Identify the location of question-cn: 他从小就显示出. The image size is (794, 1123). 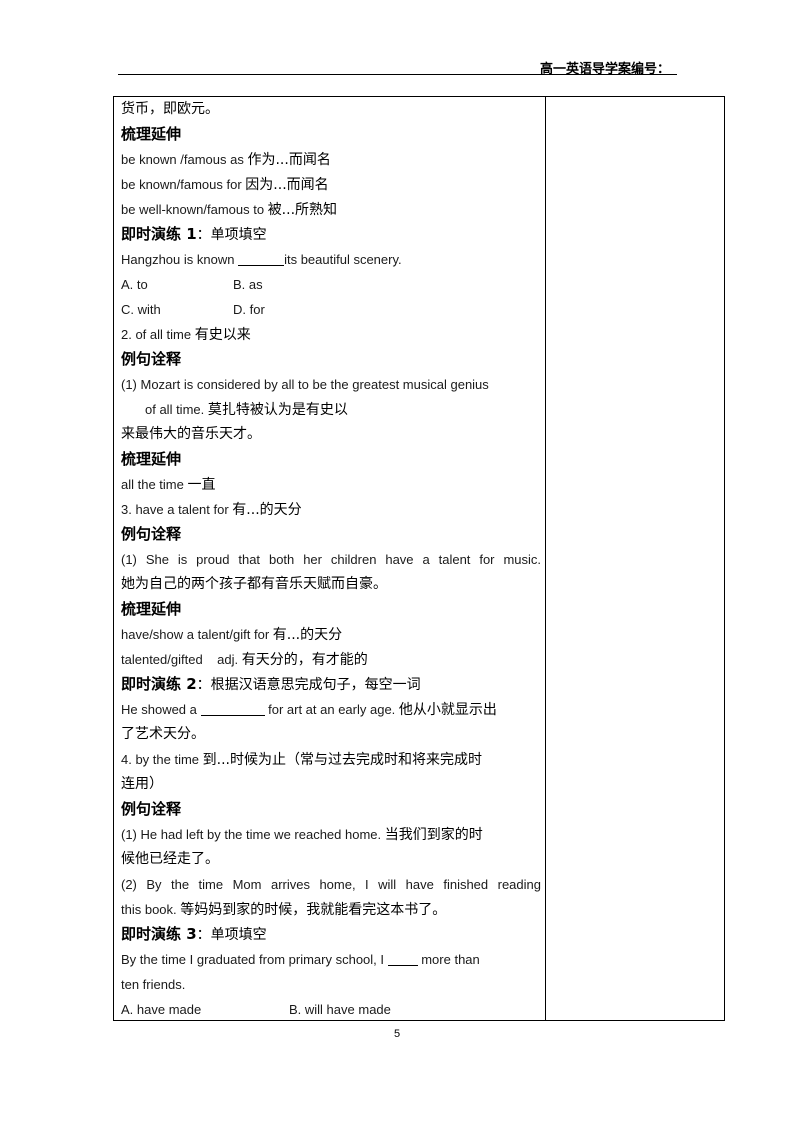
(447, 710).